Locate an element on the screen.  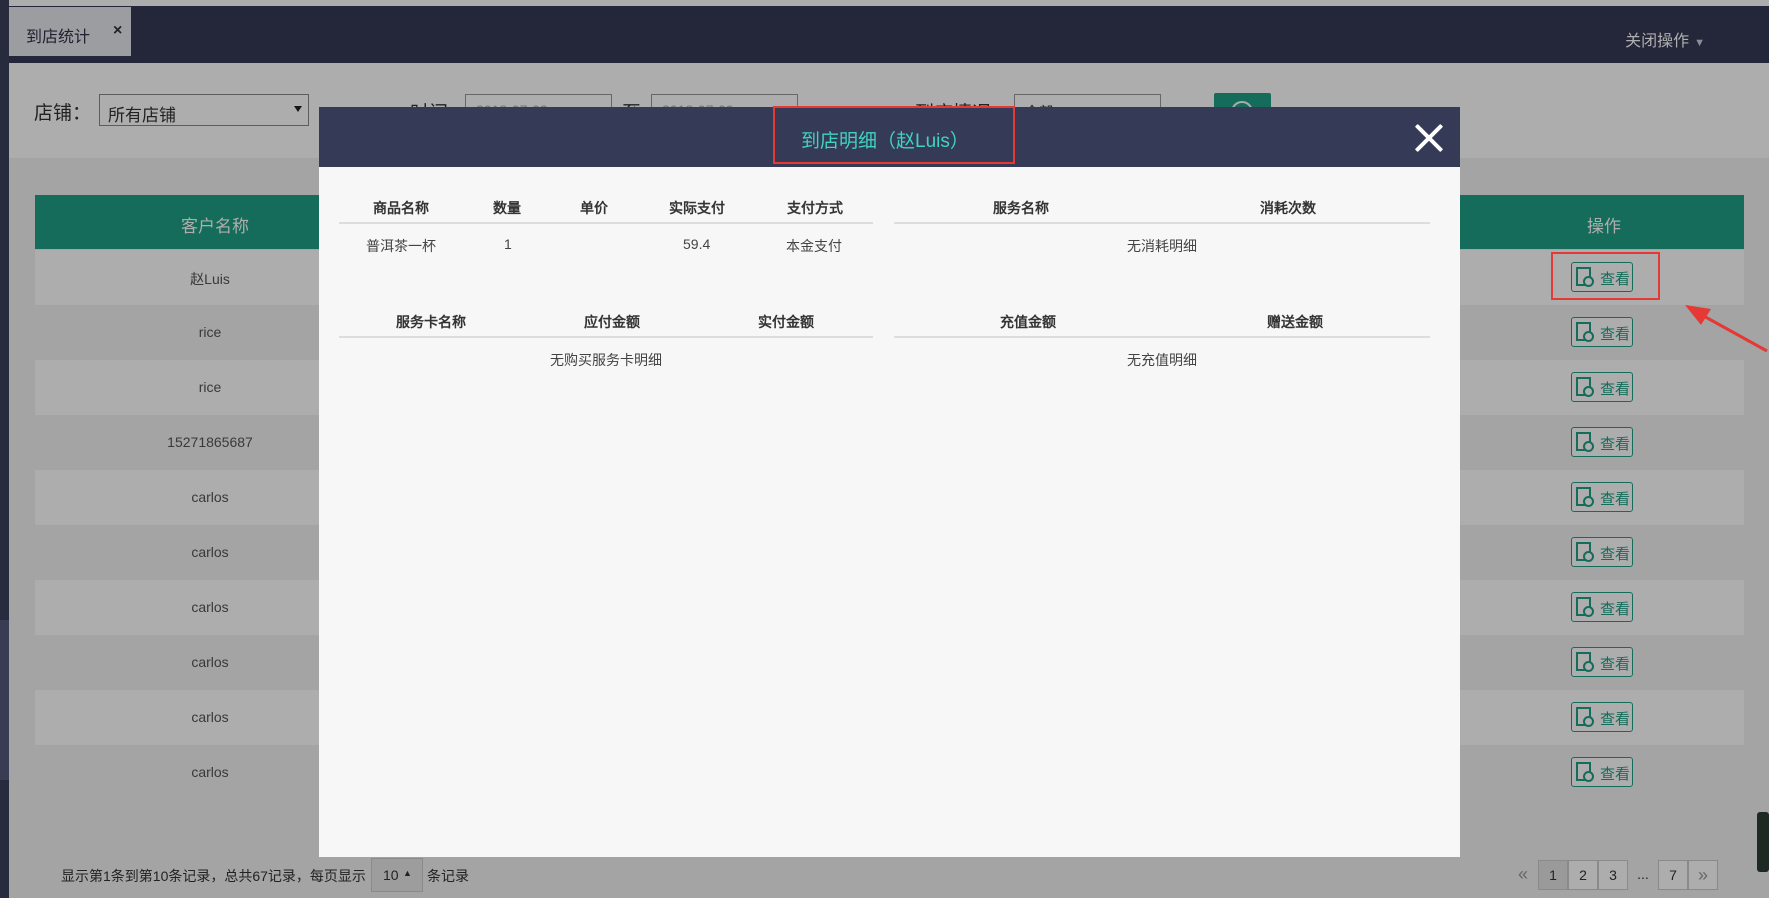
service-col-name: 服务名称 is located at coordinates (1021, 208).